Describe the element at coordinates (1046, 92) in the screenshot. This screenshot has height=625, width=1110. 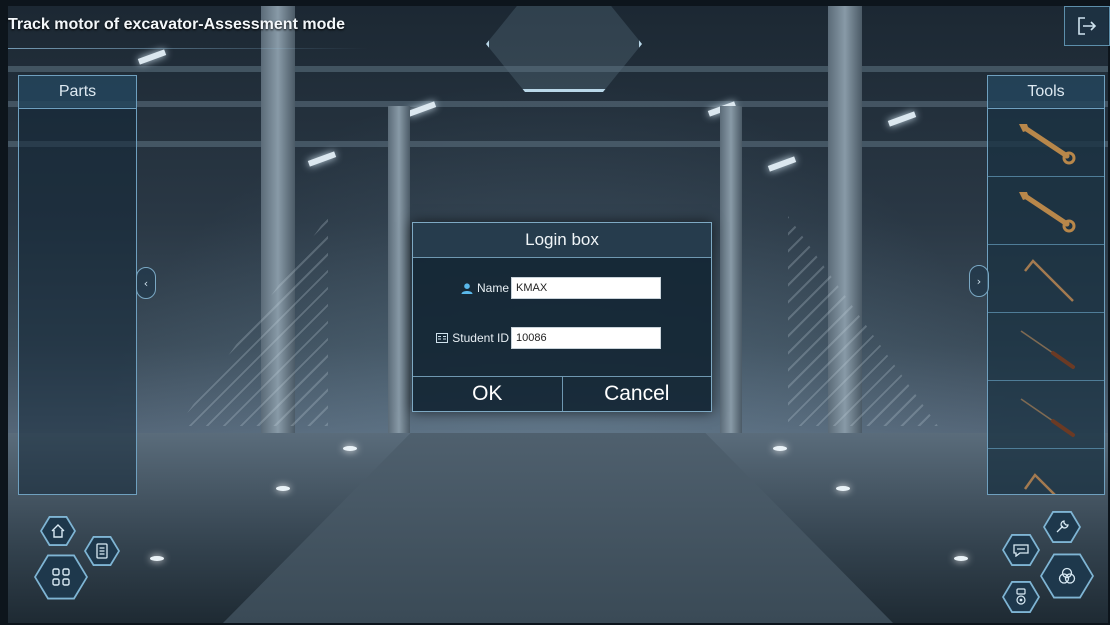
I see `tools-panel-title: Tools` at that location.